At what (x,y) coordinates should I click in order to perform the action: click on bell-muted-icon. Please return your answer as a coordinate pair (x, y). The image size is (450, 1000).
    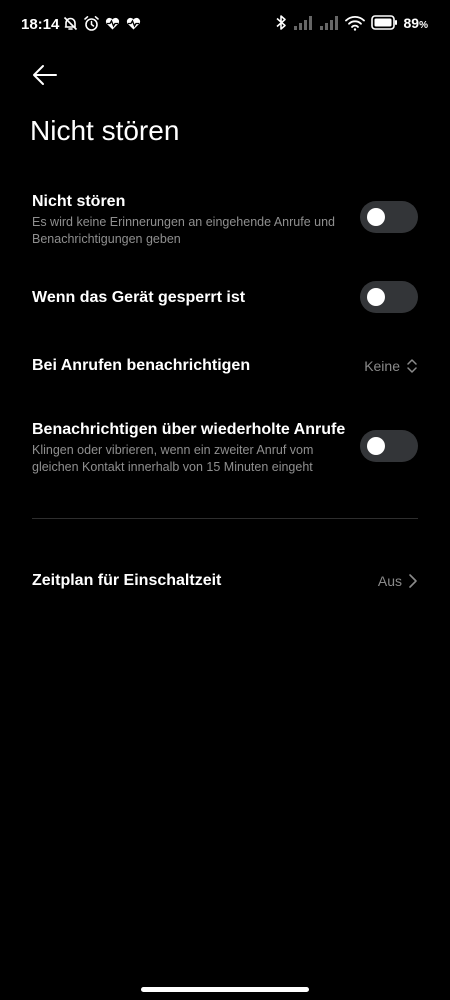
    Looking at the image, I should click on (70, 23).